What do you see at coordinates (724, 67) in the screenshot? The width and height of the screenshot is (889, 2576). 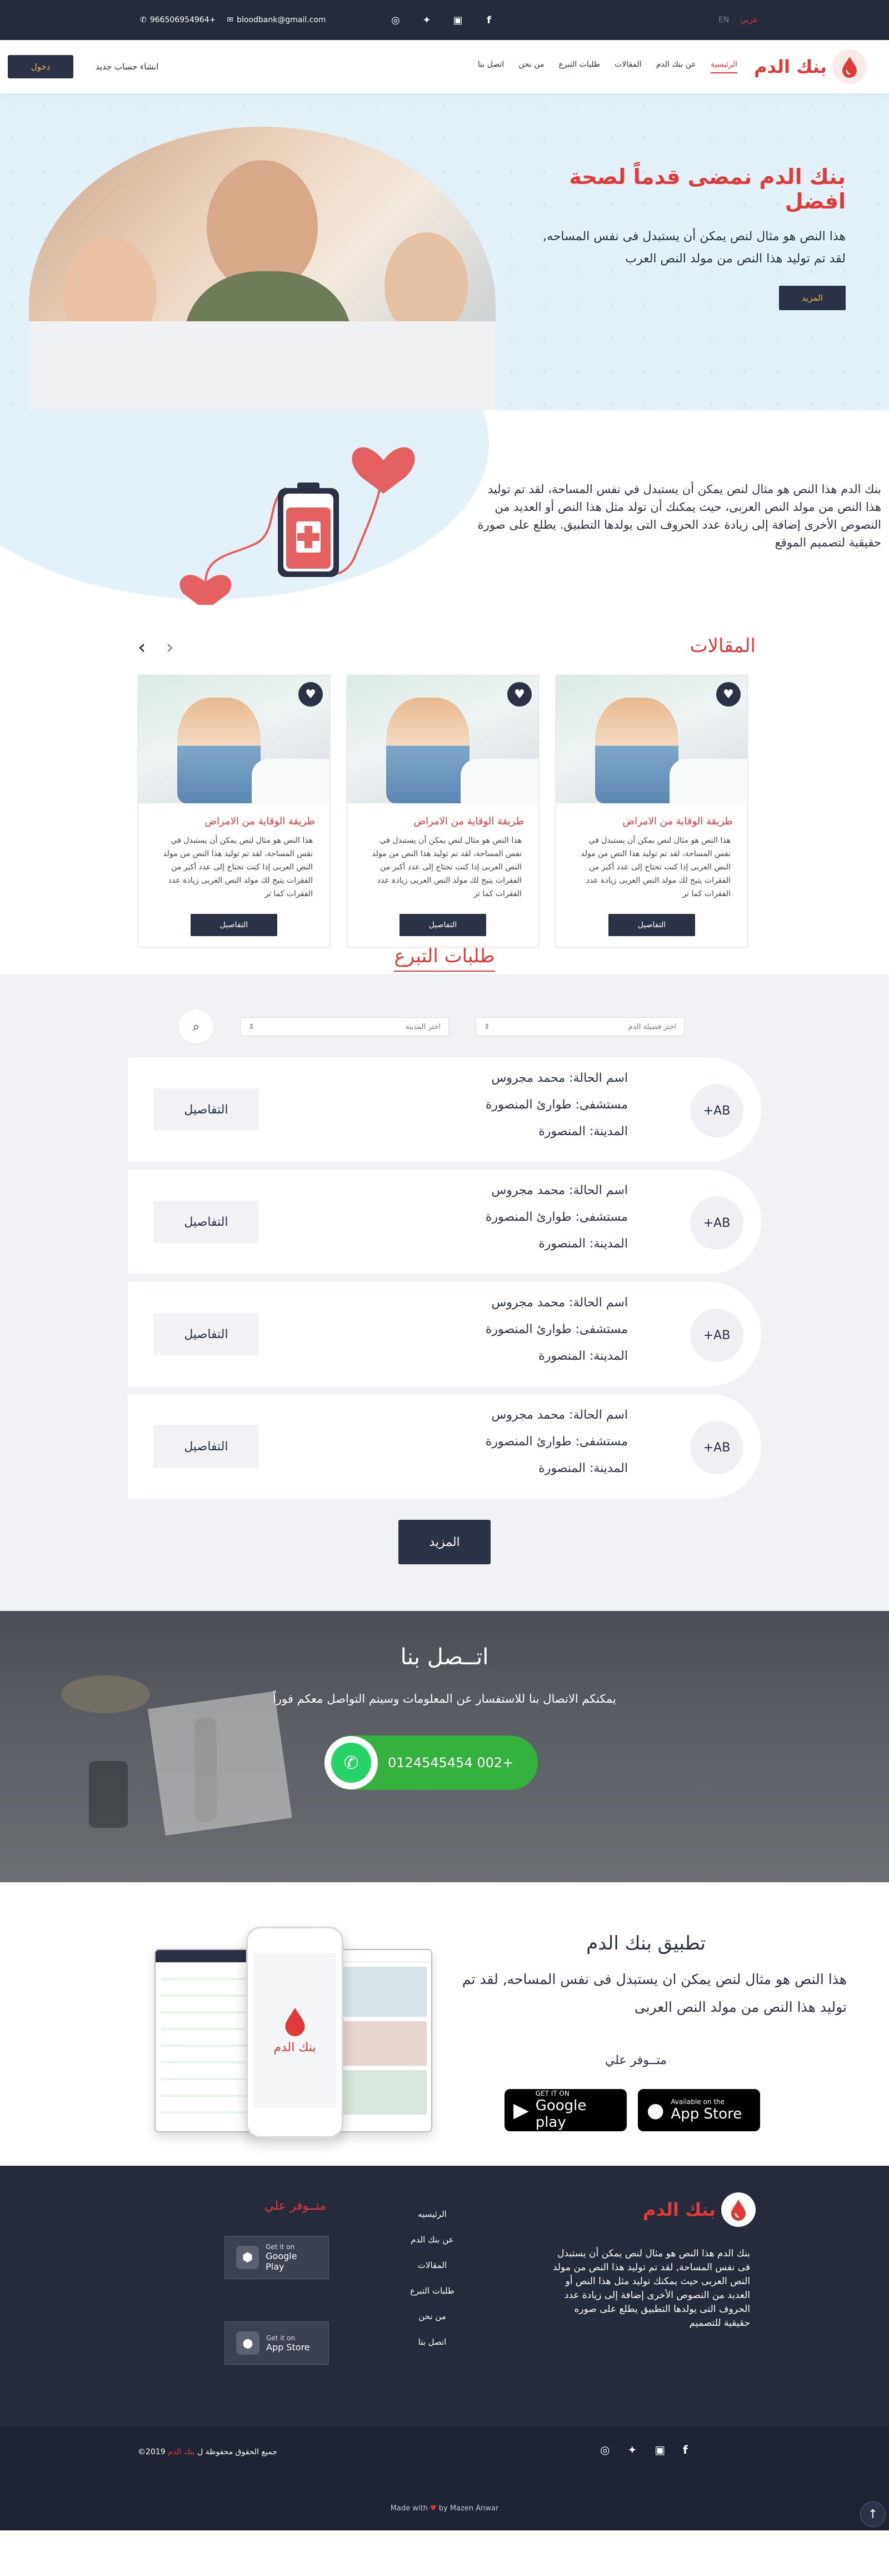 I see `nav-item-home: الرئيسية` at bounding box center [724, 67].